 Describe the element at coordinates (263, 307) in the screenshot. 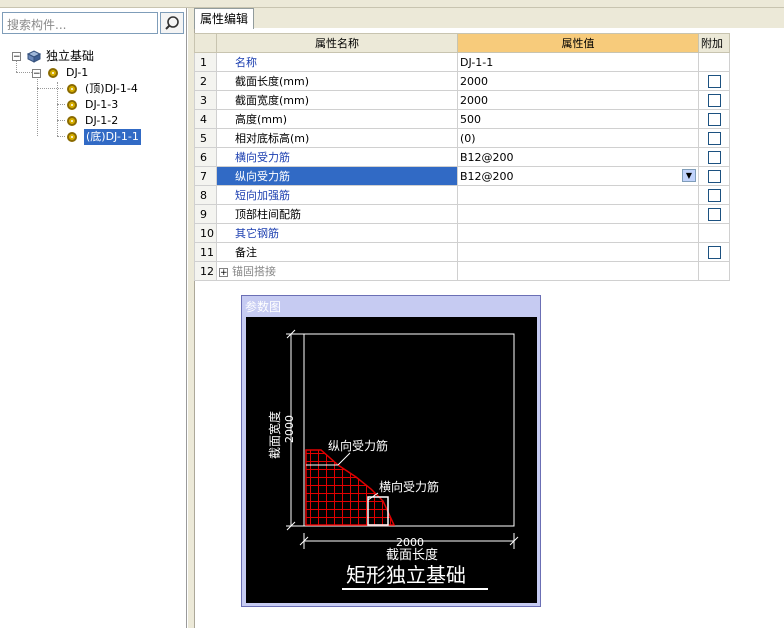

I see `param-diagram-title: 参数图` at that location.